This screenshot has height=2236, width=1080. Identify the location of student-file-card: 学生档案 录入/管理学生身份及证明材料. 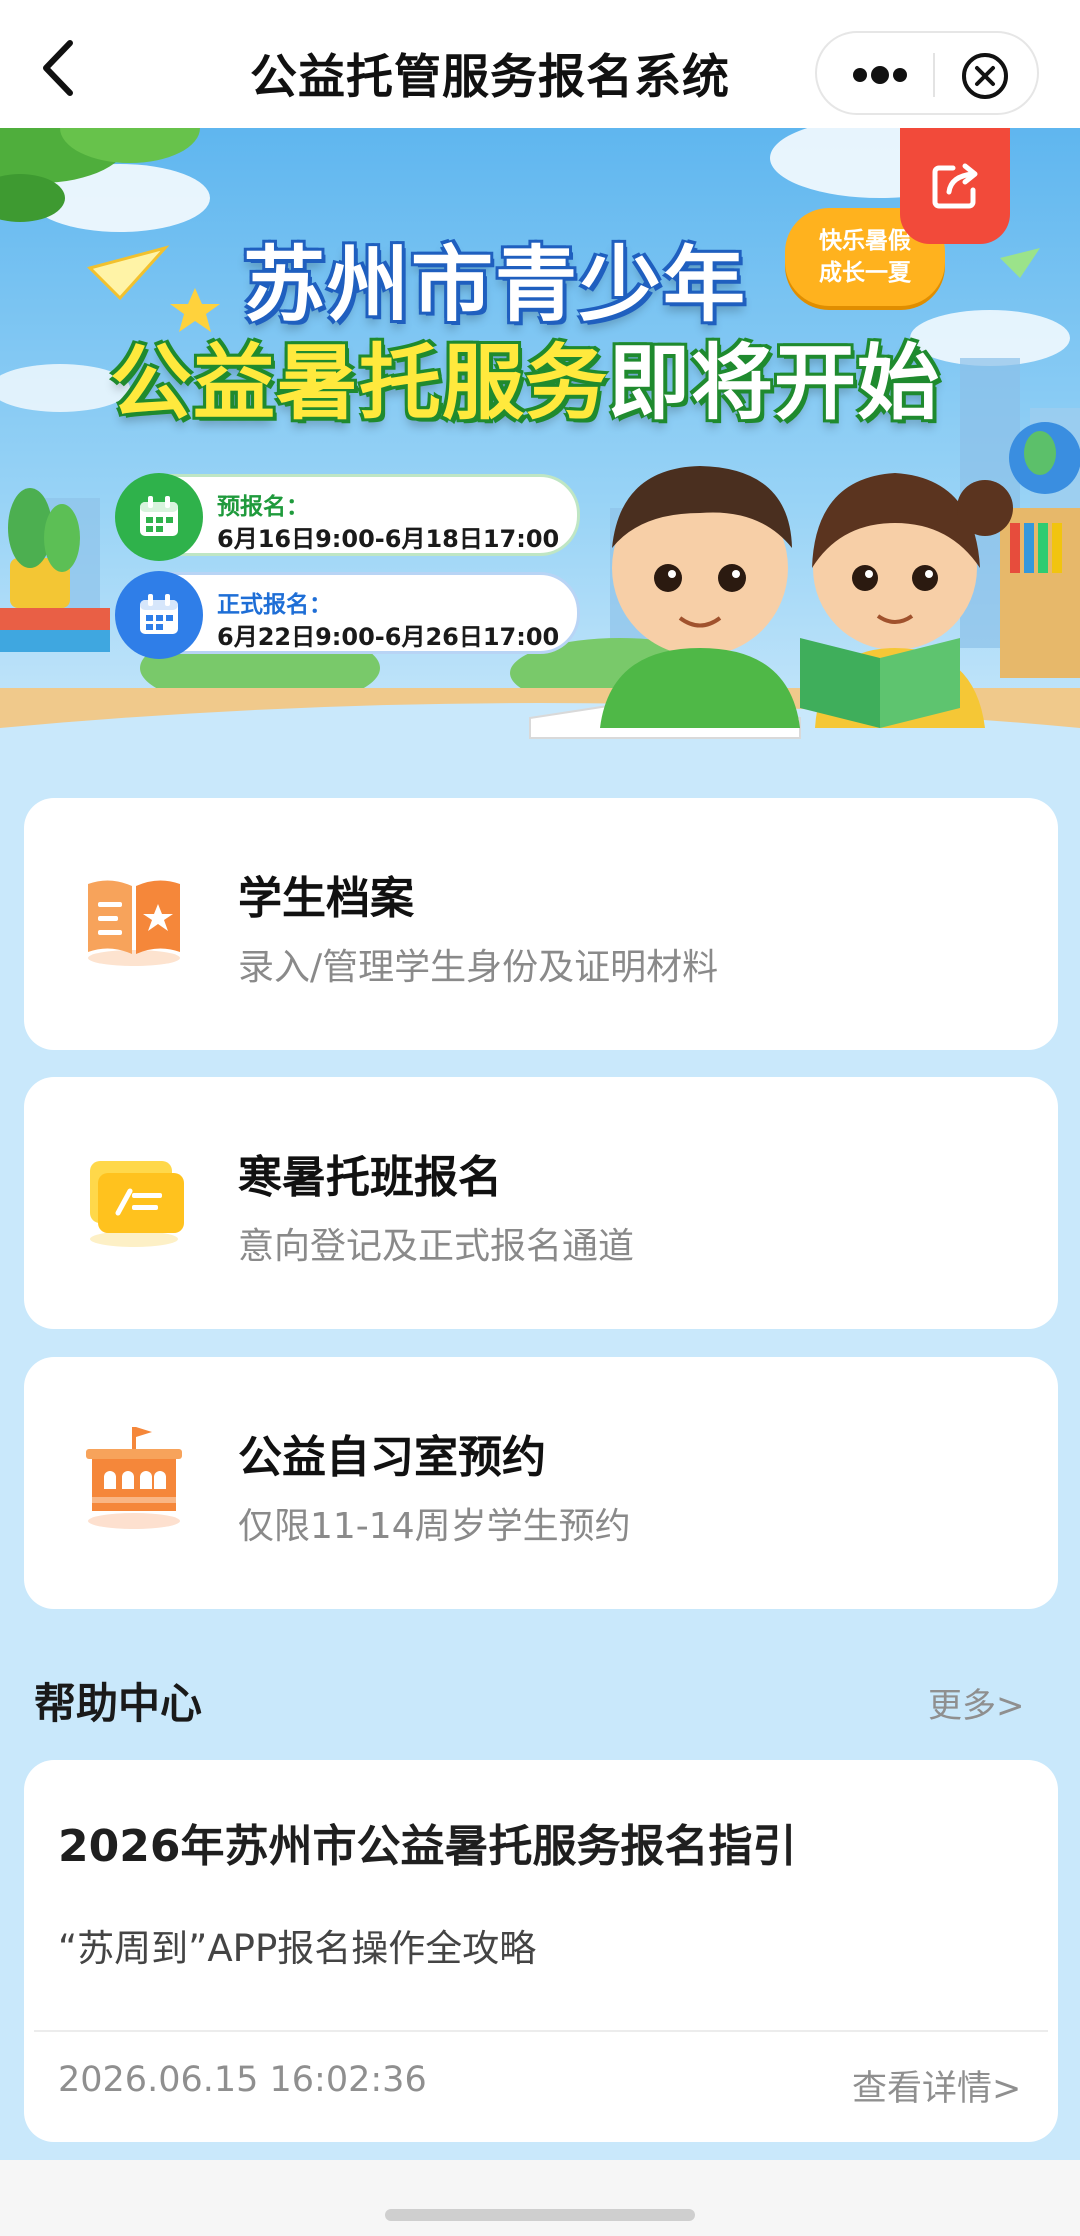
(541, 924).